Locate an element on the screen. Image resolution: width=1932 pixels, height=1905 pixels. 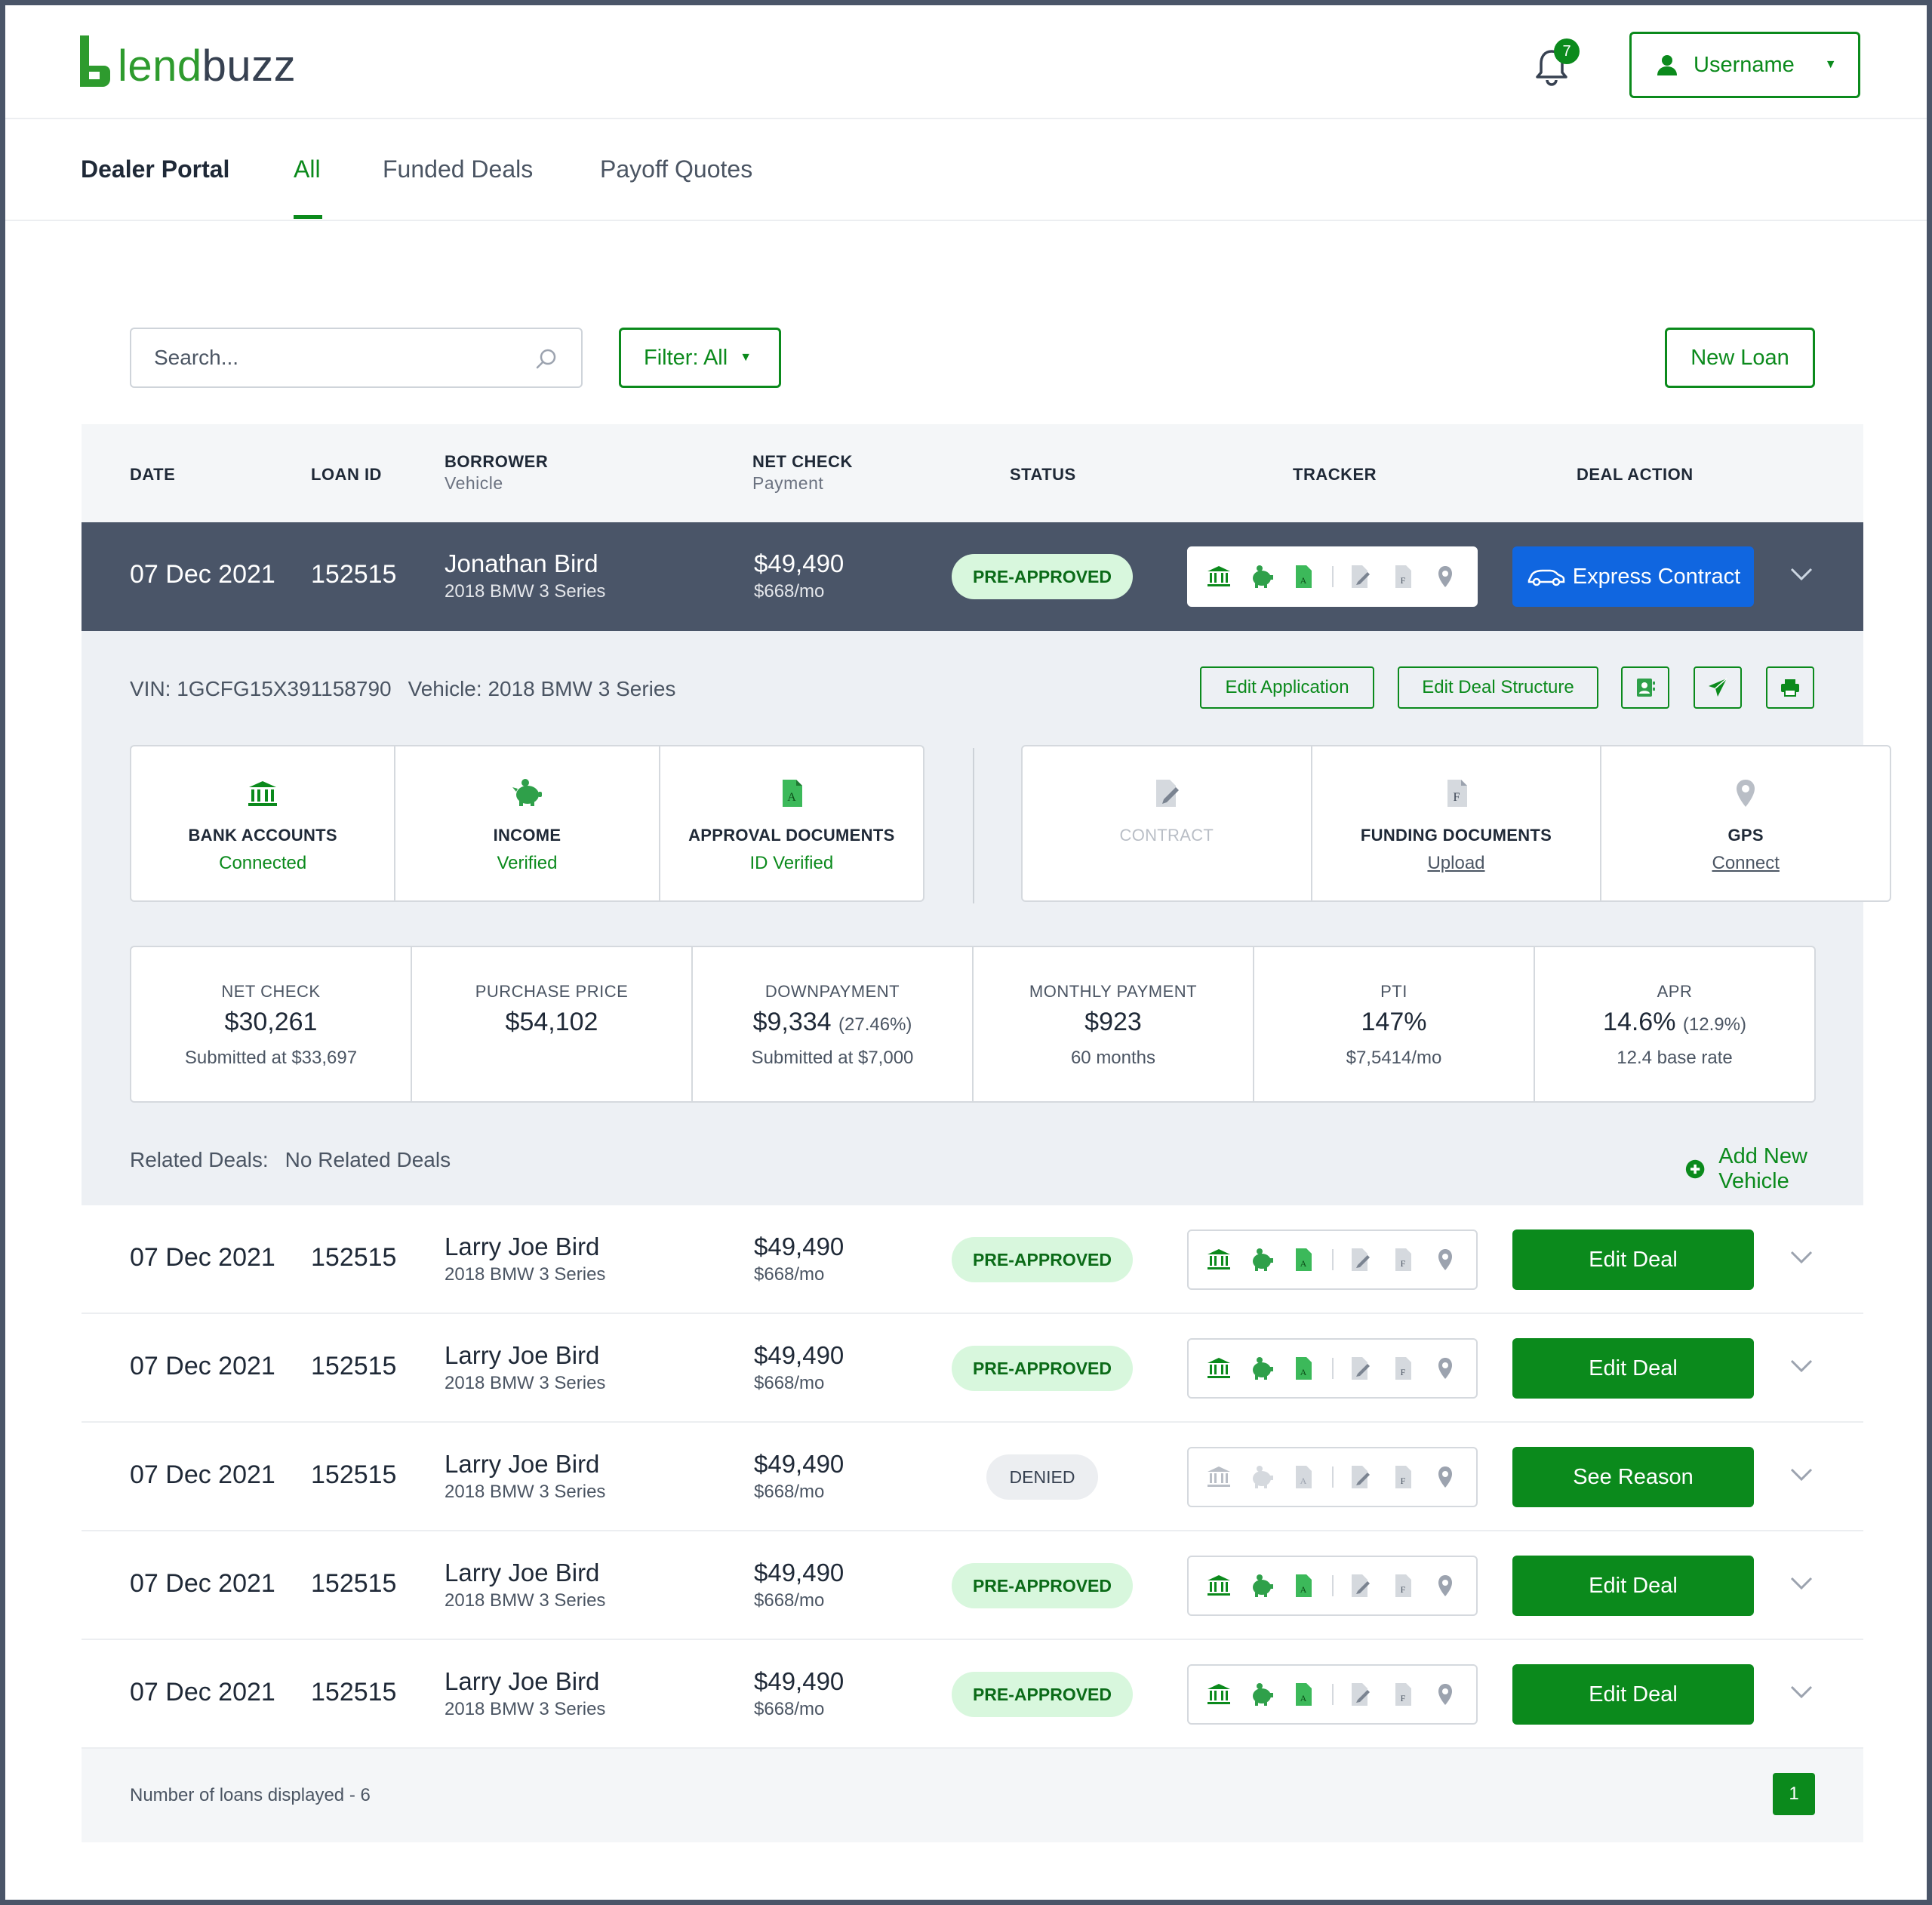
username-label: Username is located at coordinates (1744, 64).